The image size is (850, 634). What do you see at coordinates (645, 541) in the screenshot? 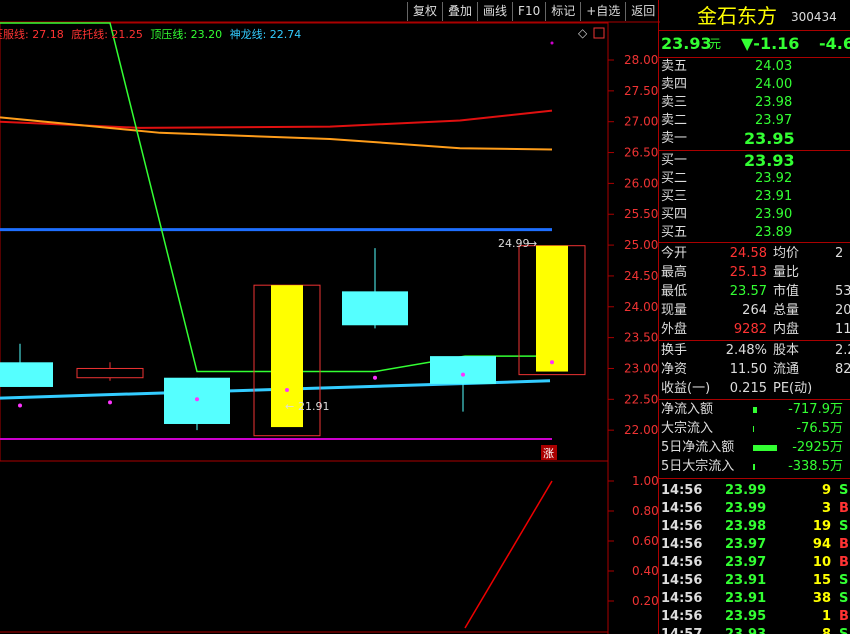
I see `sub-axis-label: 0.60` at bounding box center [645, 541].